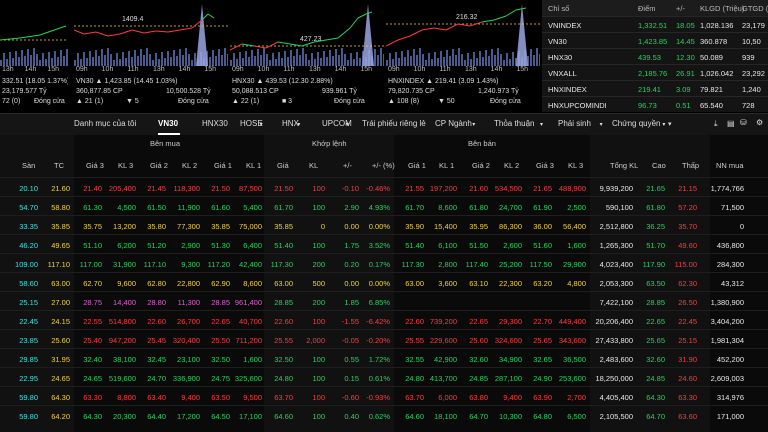 The height and width of the screenshot is (432, 768). What do you see at coordinates (753, 25) in the screenshot?
I see `index-cell: 23,179` at bounding box center [753, 25].